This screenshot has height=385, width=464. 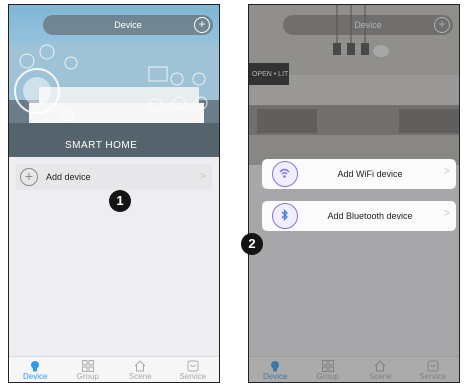 What do you see at coordinates (35, 376) in the screenshot?
I see `tab-label-device: Device` at bounding box center [35, 376].